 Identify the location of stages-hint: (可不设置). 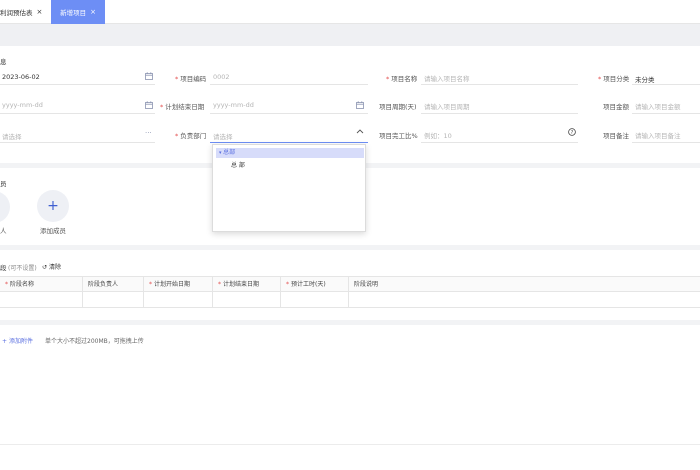
(22, 268).